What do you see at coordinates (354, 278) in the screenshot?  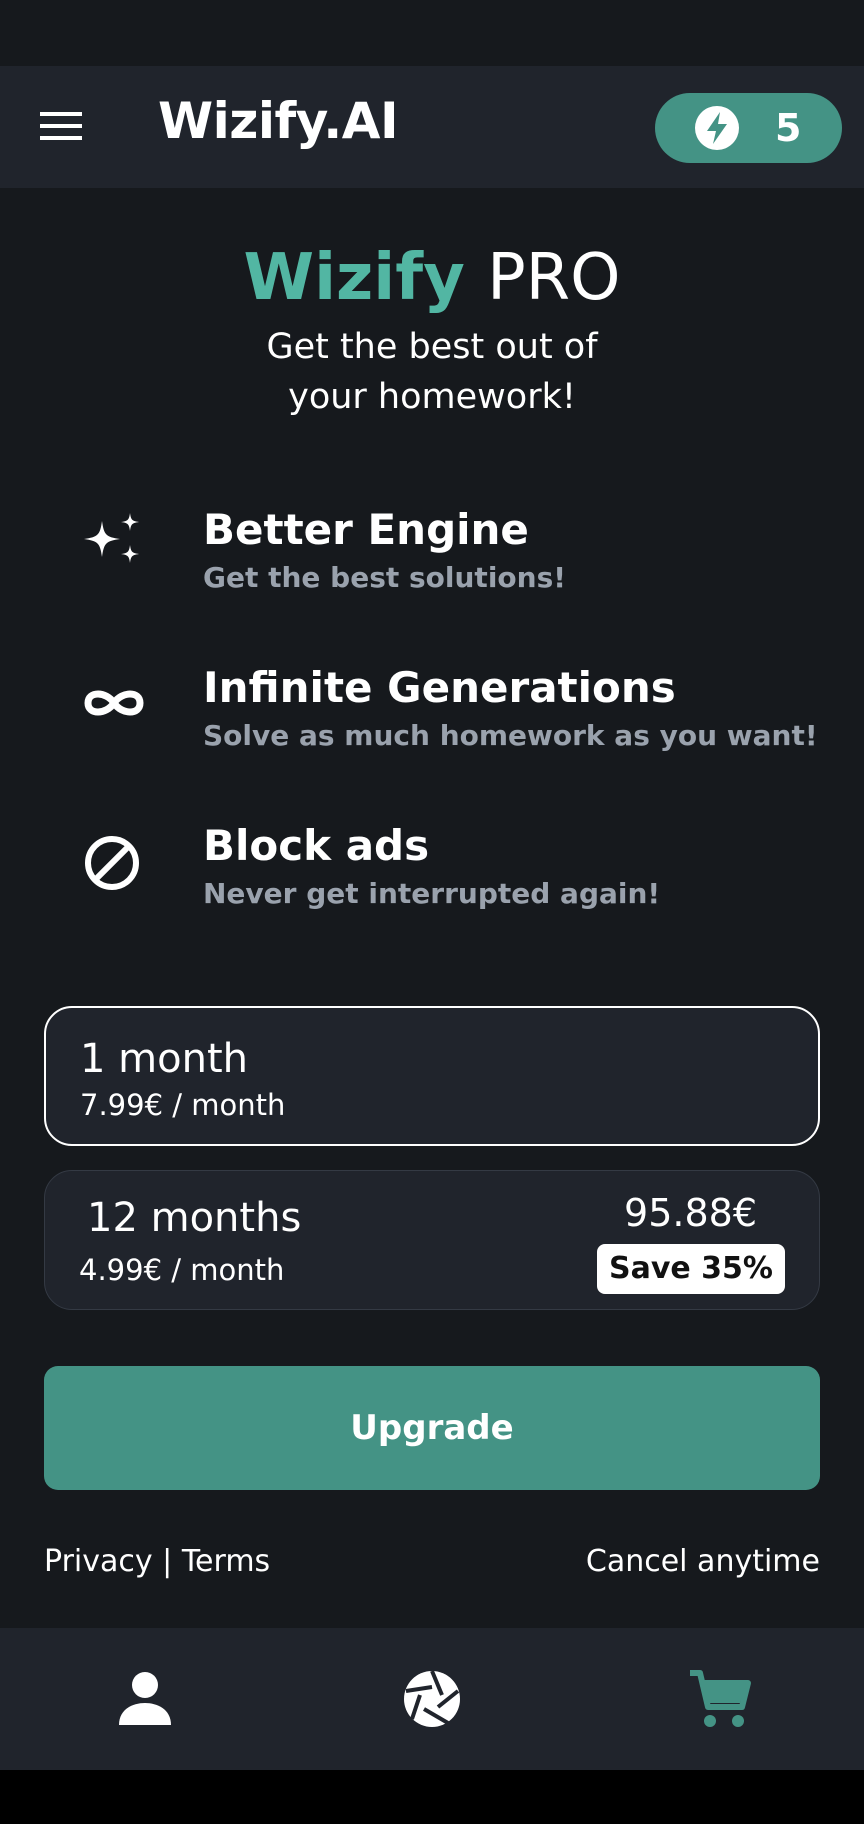 I see `hero-brand: Wizify` at bounding box center [354, 278].